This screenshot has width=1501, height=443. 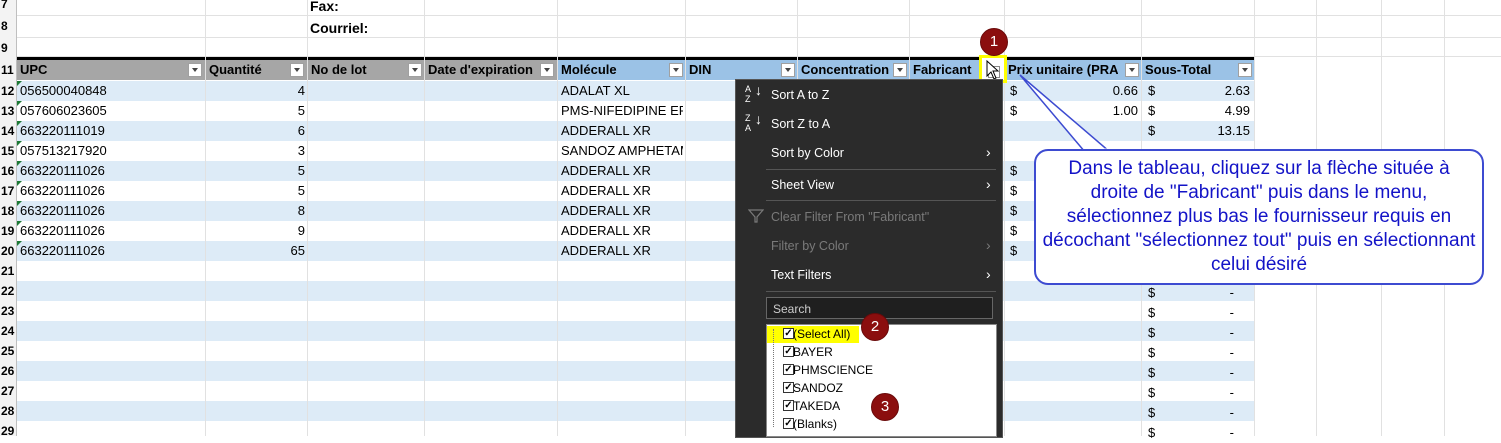 I want to click on header-lot: No de lot, so click(x=339, y=70).